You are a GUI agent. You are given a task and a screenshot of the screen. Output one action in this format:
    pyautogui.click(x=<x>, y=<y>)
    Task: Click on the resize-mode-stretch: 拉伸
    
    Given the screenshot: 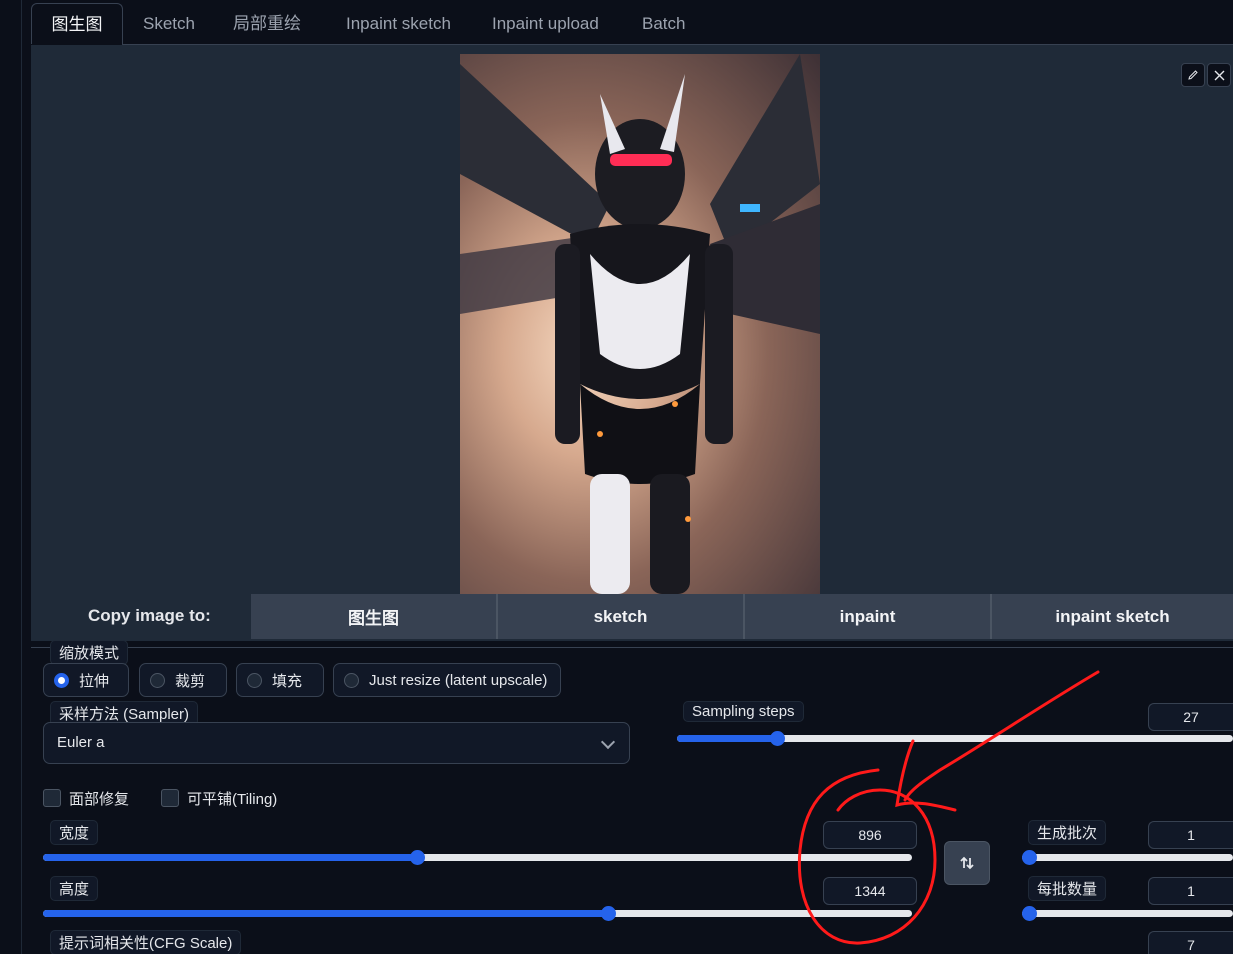 What is the action you would take?
    pyautogui.click(x=86, y=680)
    